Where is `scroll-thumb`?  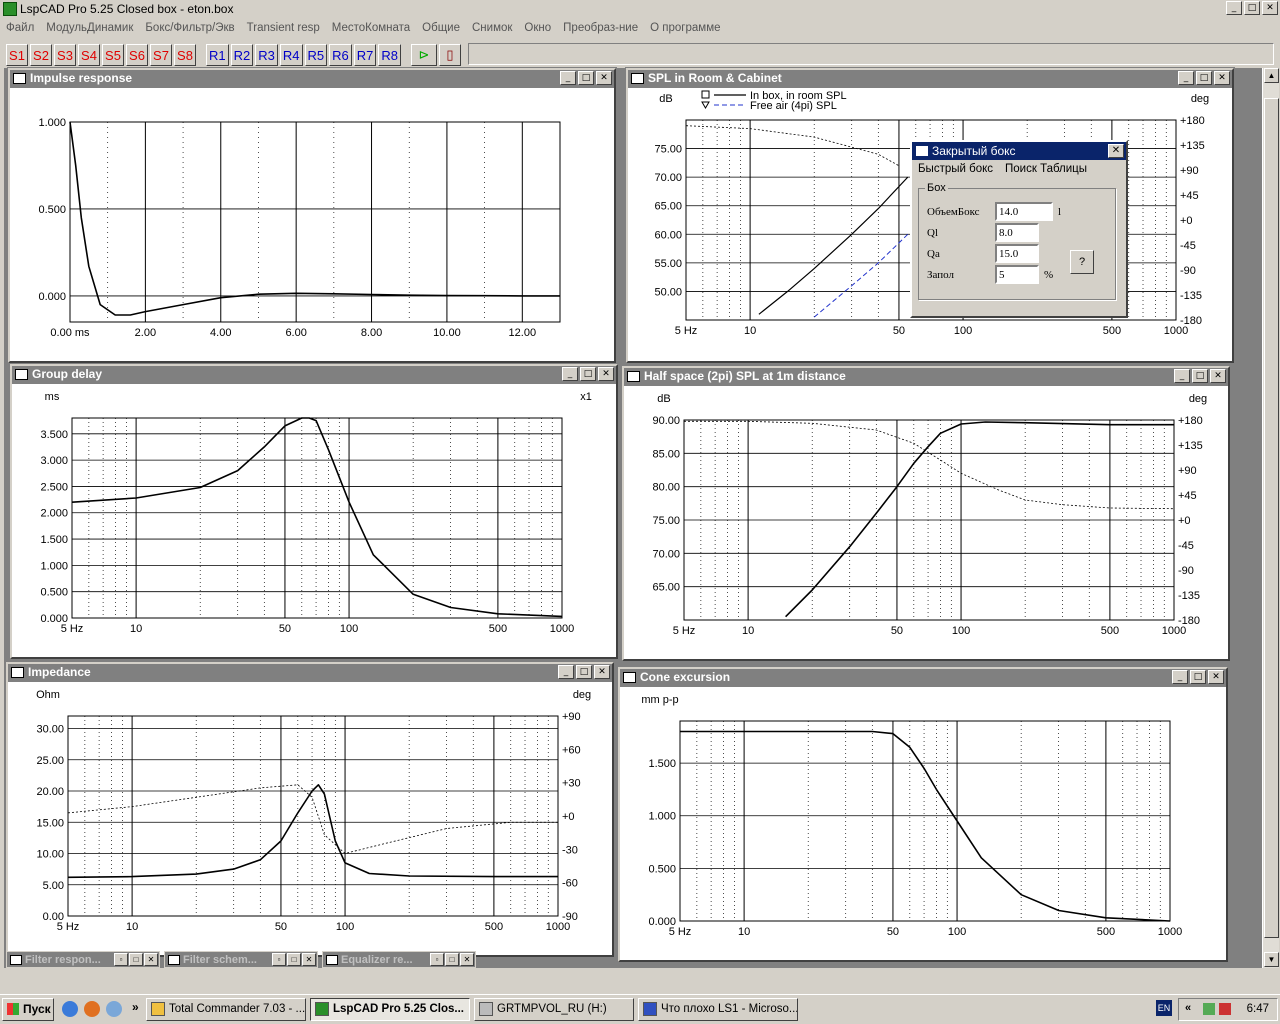
scroll-thumb is located at coordinates (1271, 518).